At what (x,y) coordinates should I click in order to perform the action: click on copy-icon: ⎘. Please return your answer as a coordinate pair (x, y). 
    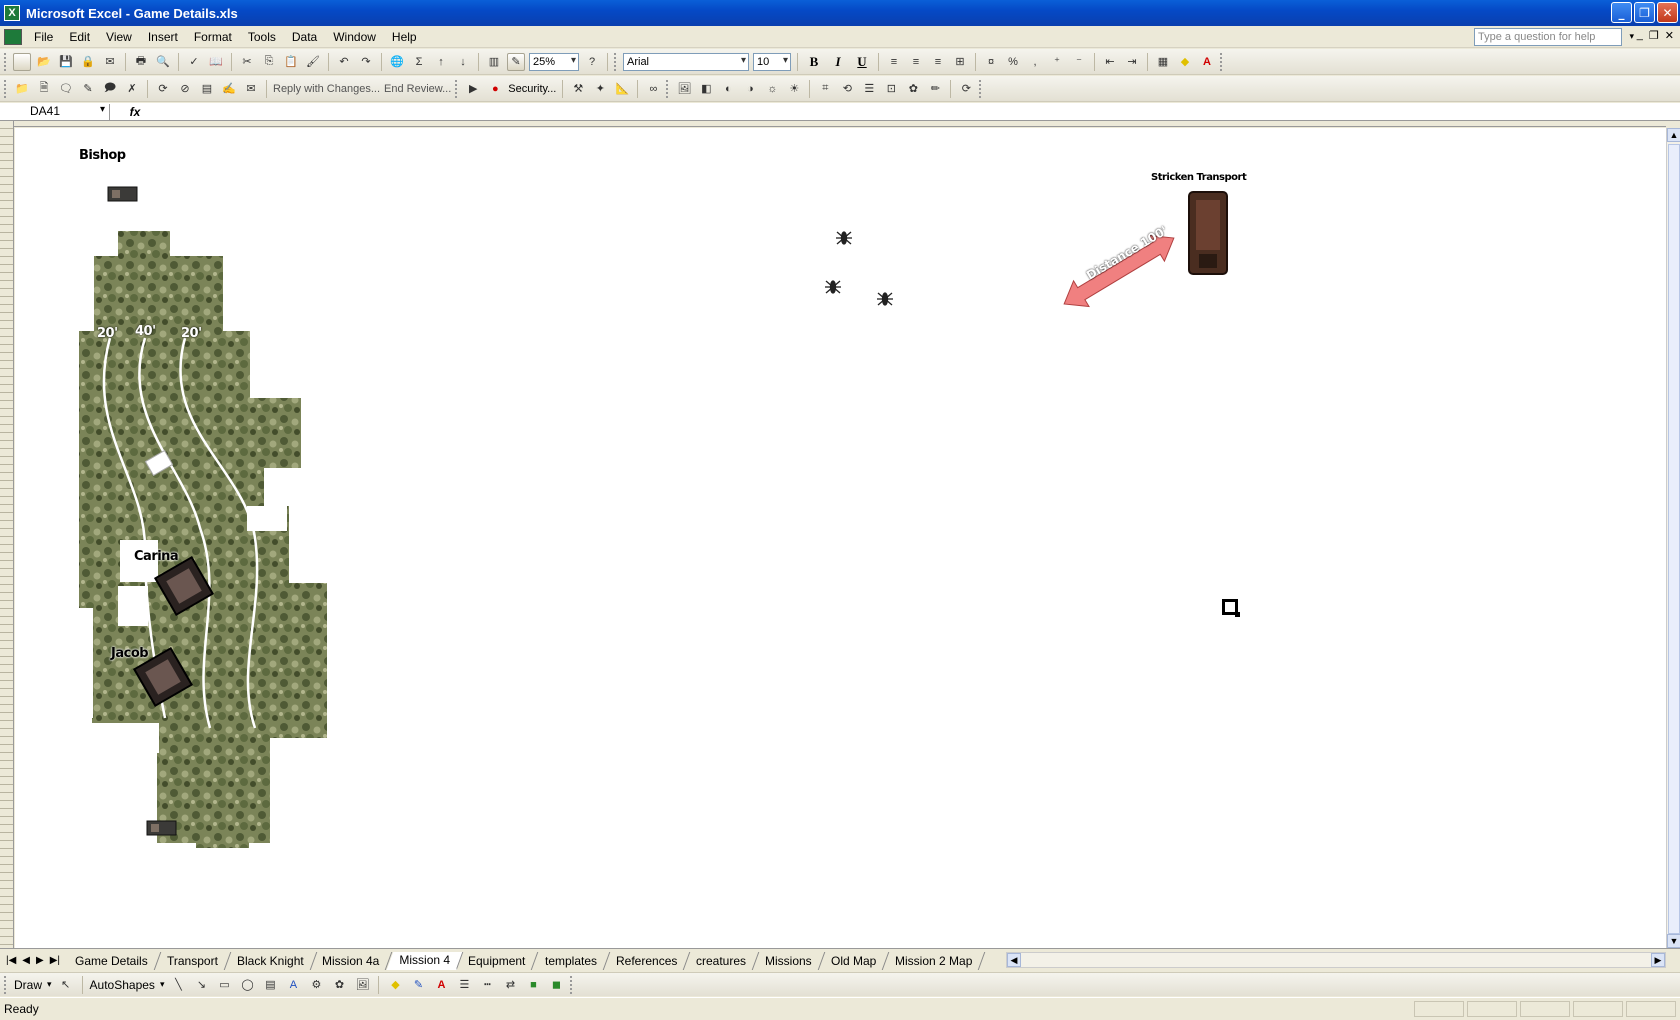
    Looking at the image, I should click on (269, 62).